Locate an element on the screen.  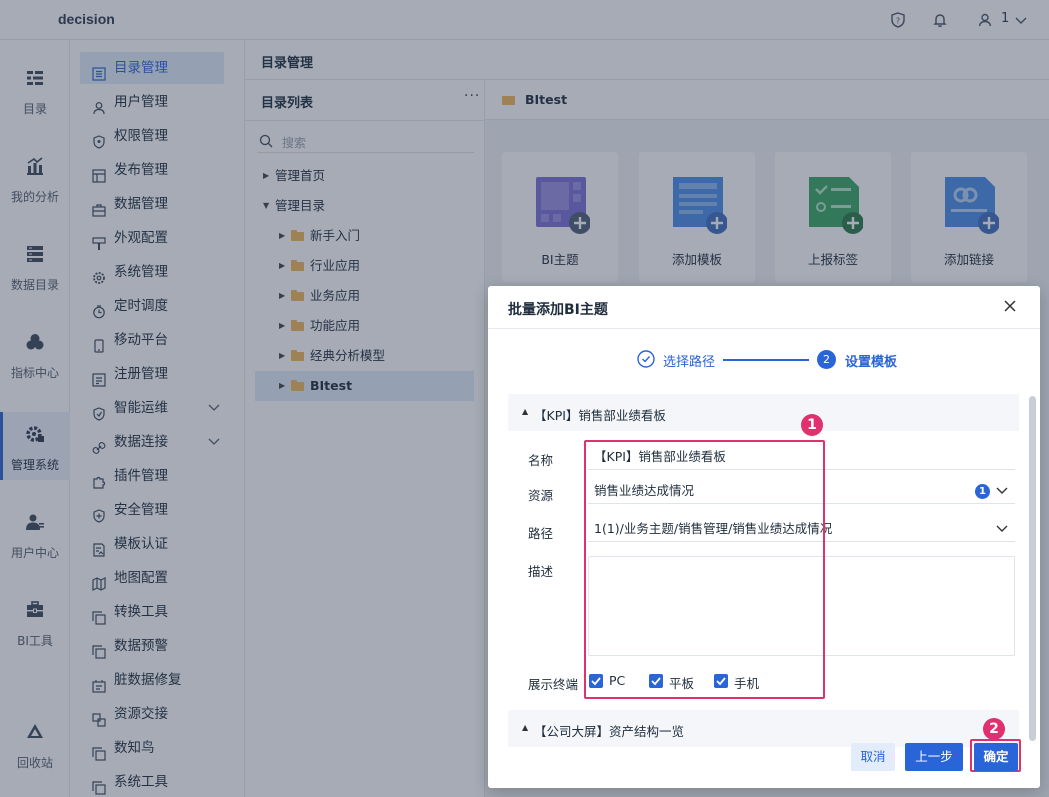
step-select-path: 选择路径 is located at coordinates (689, 362).